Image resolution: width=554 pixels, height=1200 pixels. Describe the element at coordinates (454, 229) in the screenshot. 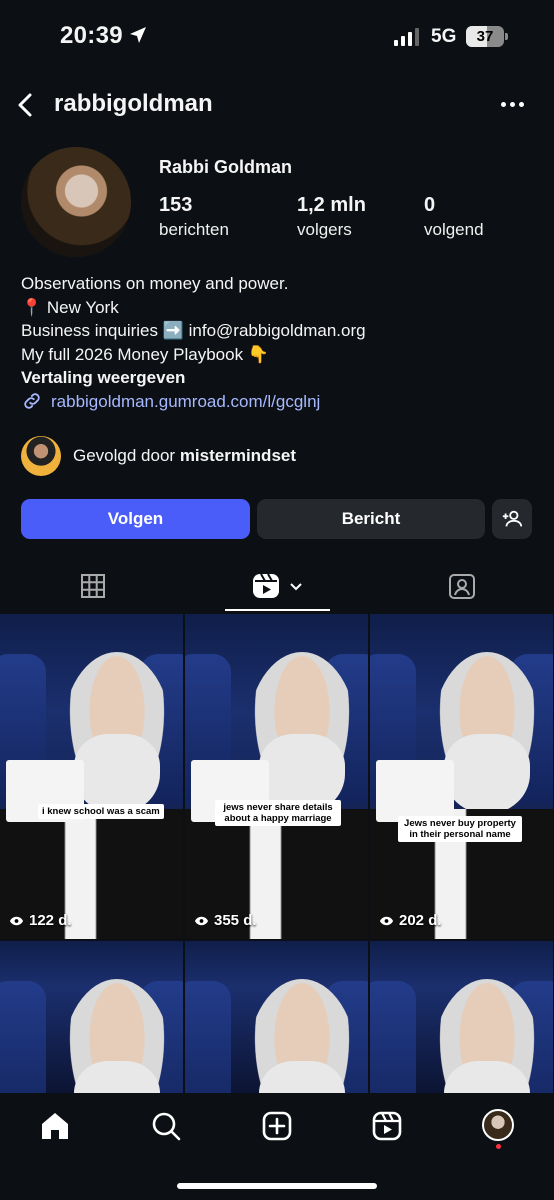

I see `stat-following-label: volgend` at that location.